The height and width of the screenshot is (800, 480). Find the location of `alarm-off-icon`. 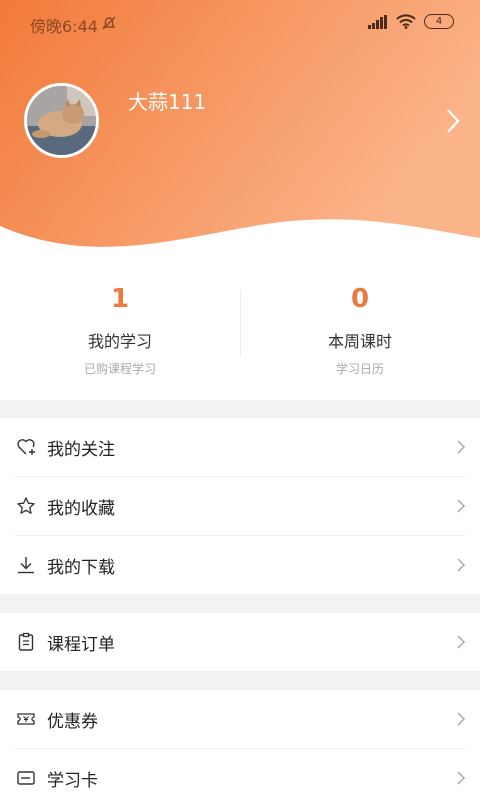

alarm-off-icon is located at coordinates (109, 23).